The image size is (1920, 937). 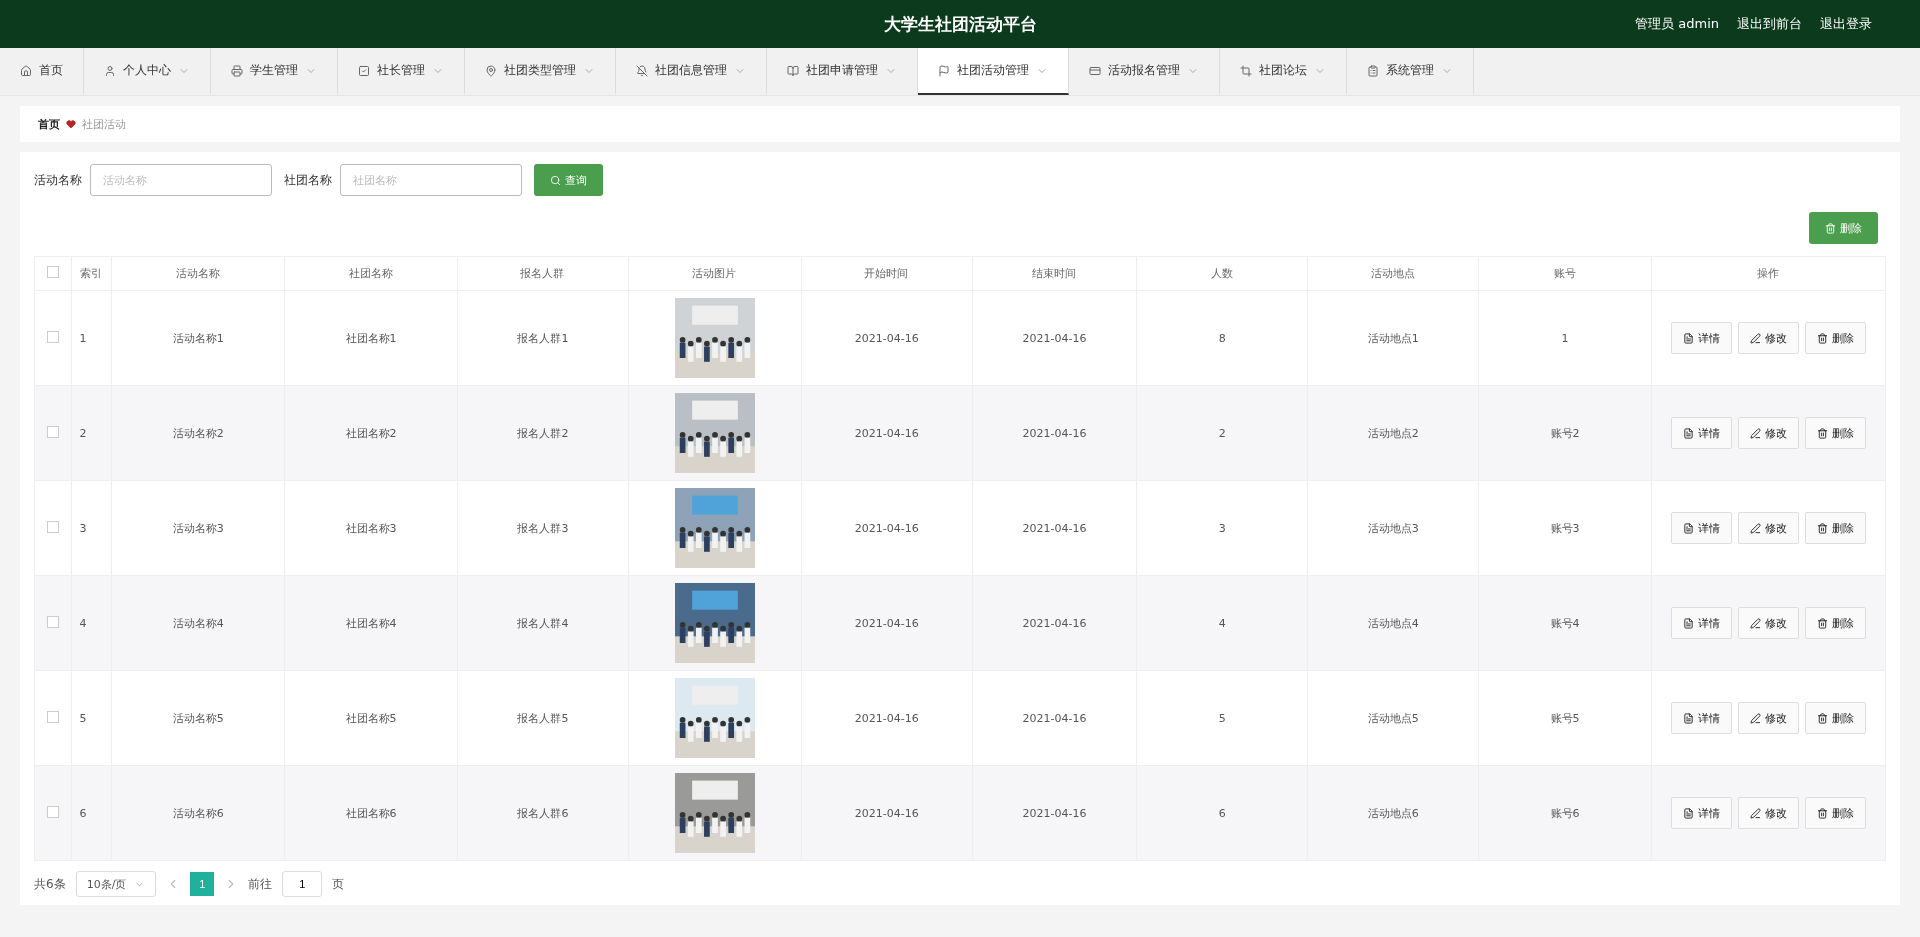 What do you see at coordinates (1565, 338) in the screenshot?
I see `table-cell: 1` at bounding box center [1565, 338].